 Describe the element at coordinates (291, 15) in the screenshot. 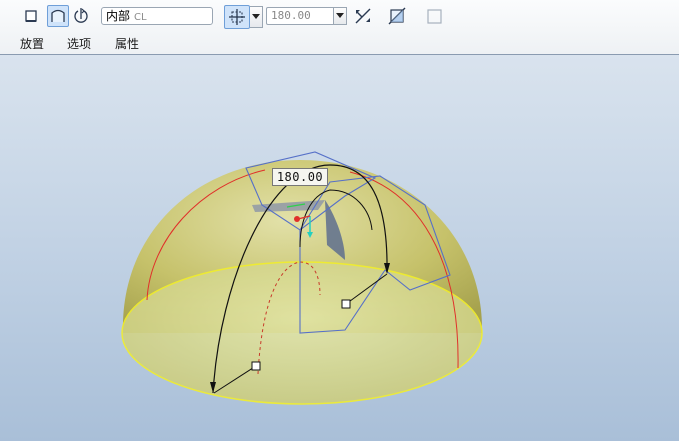

I see `angle-value: 180.00` at that location.